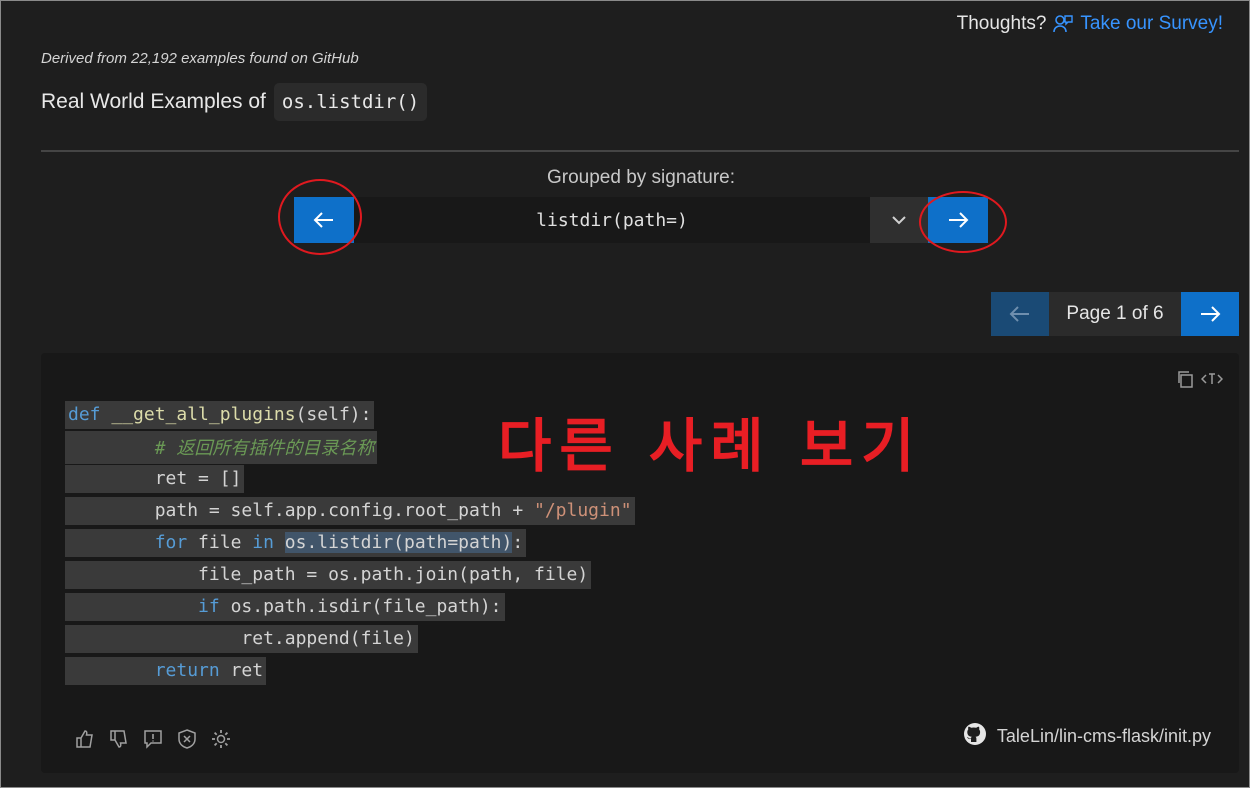 The image size is (1250, 788). What do you see at coordinates (320, 217) in the screenshot?
I see `annotation-circle-prev` at bounding box center [320, 217].